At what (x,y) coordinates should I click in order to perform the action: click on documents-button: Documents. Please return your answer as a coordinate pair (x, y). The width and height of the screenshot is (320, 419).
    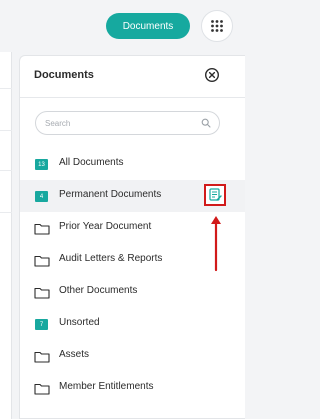
    Looking at the image, I should click on (148, 26).